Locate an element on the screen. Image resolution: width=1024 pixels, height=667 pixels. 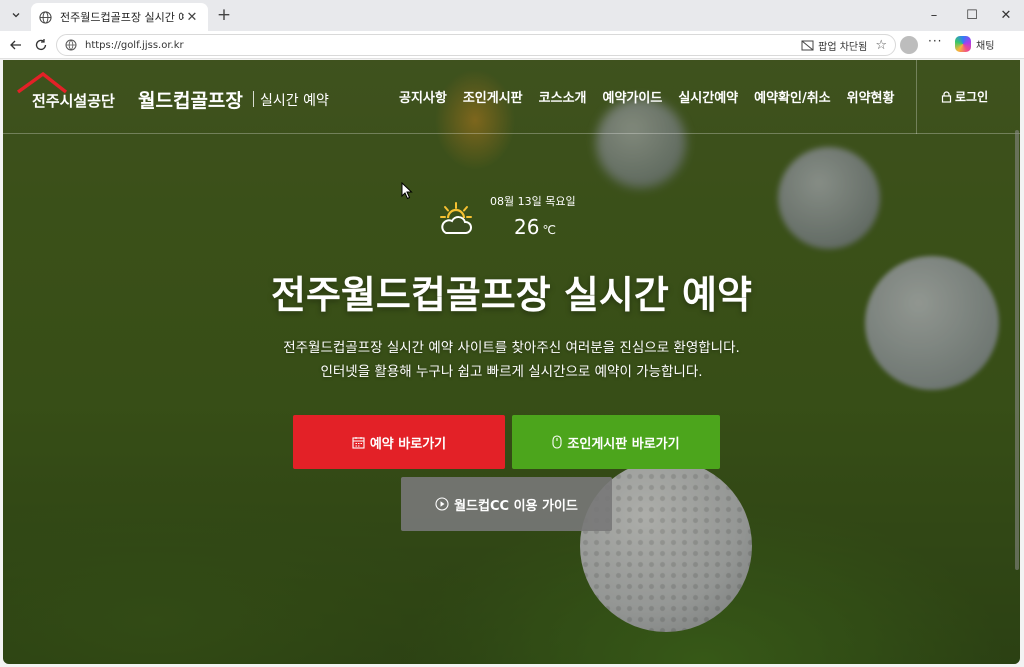
popup-blocked-indicator: 팝업 차단됨 is located at coordinates (834, 45).